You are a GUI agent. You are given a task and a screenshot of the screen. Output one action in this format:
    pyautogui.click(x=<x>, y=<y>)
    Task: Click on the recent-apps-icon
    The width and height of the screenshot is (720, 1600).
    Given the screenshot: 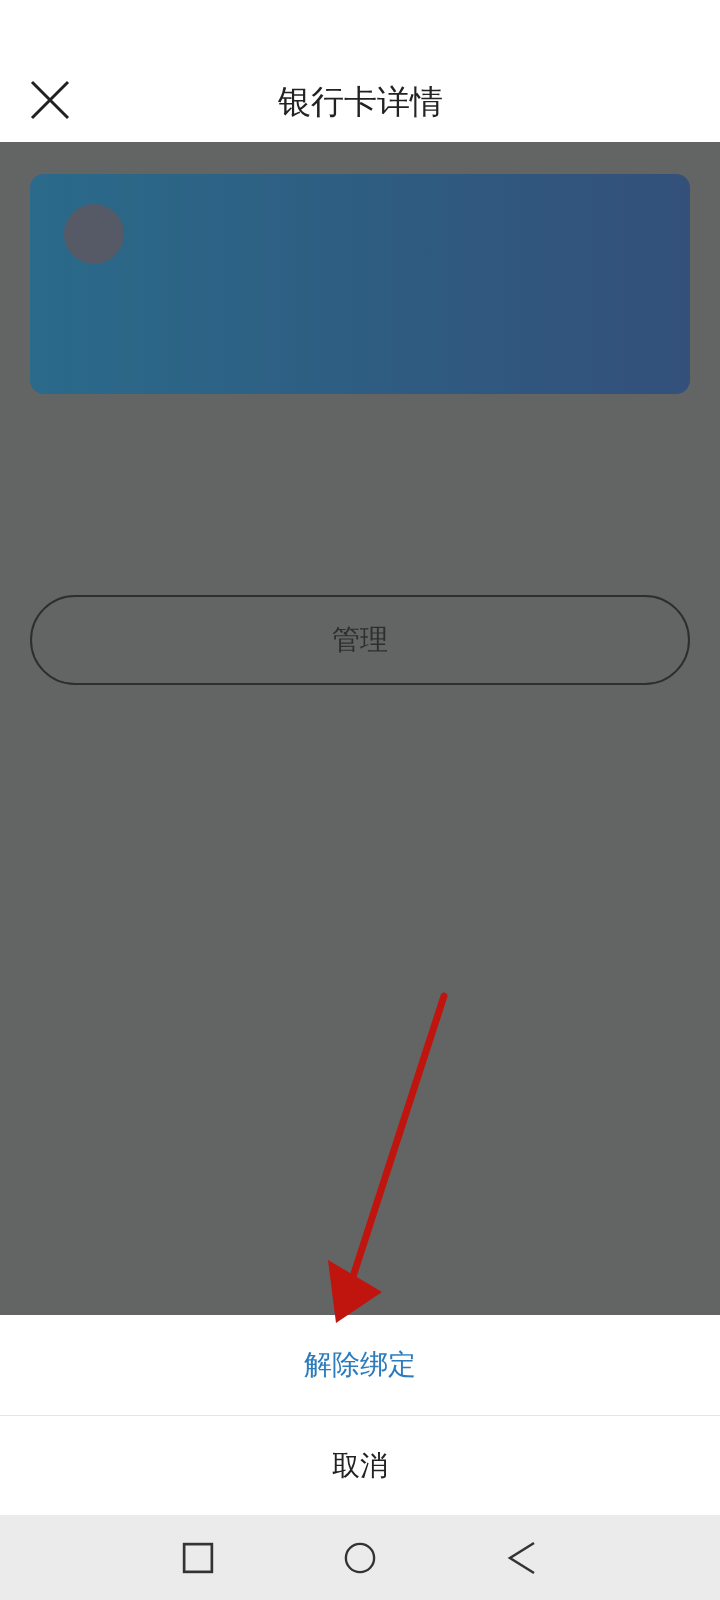 What is the action you would take?
    pyautogui.click(x=198, y=1557)
    